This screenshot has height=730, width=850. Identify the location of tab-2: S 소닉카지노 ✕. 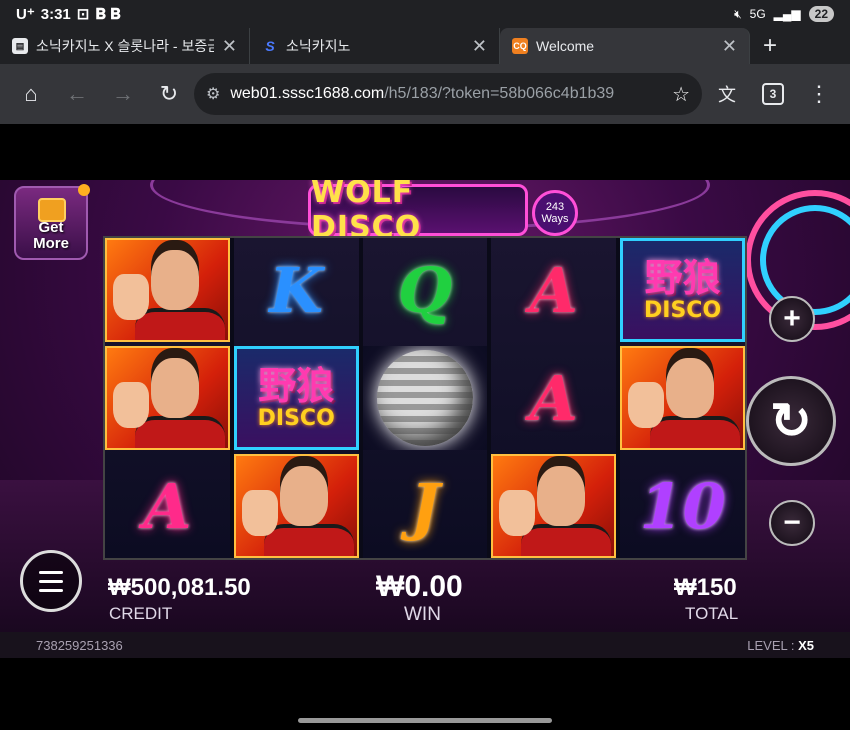
(375, 46).